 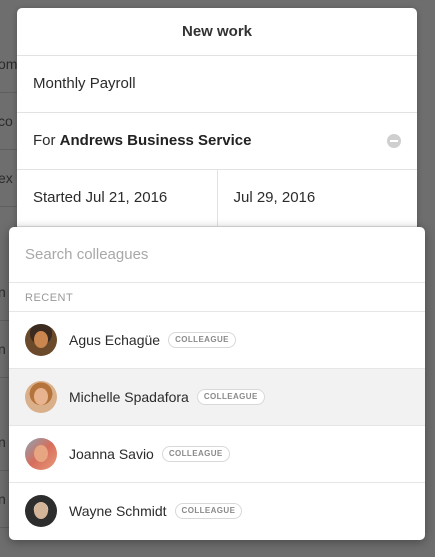 I want to click on search-colleagues-input, so click(x=217, y=255).